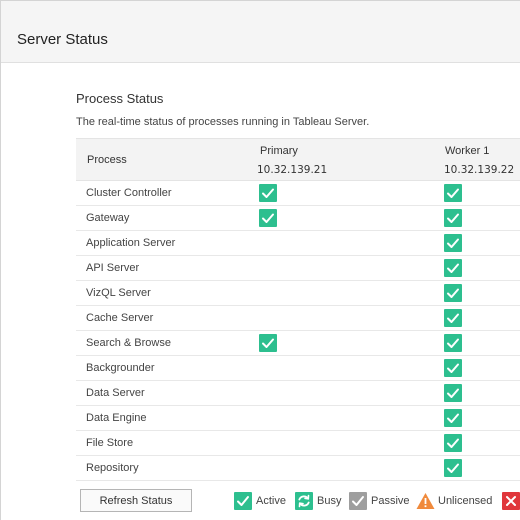 This screenshot has height=520, width=520. What do you see at coordinates (298, 468) in the screenshot?
I see `table-row: Repository` at bounding box center [298, 468].